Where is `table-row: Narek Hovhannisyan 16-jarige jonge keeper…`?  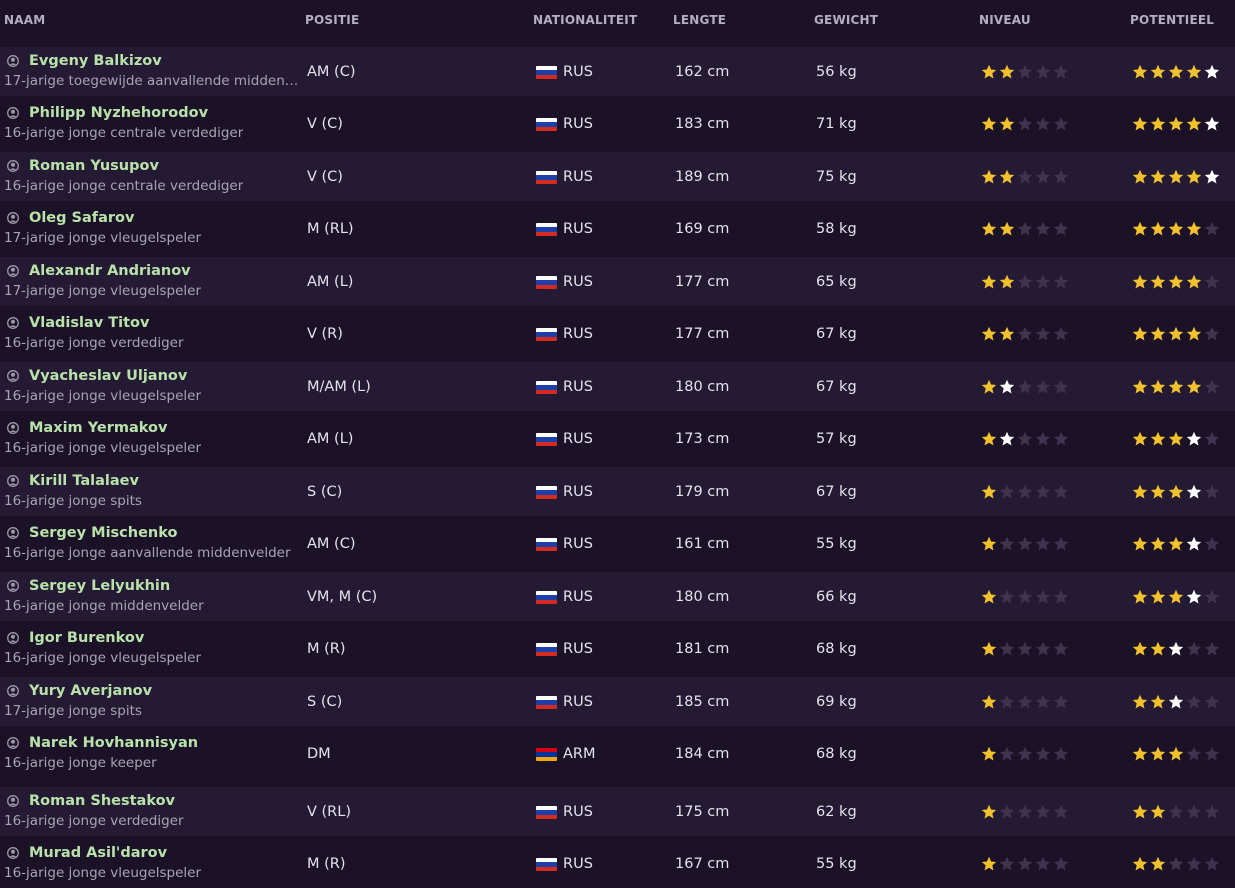
table-row: Narek Hovhannisyan 16-jarige jonge keeper… is located at coordinates (617, 753).